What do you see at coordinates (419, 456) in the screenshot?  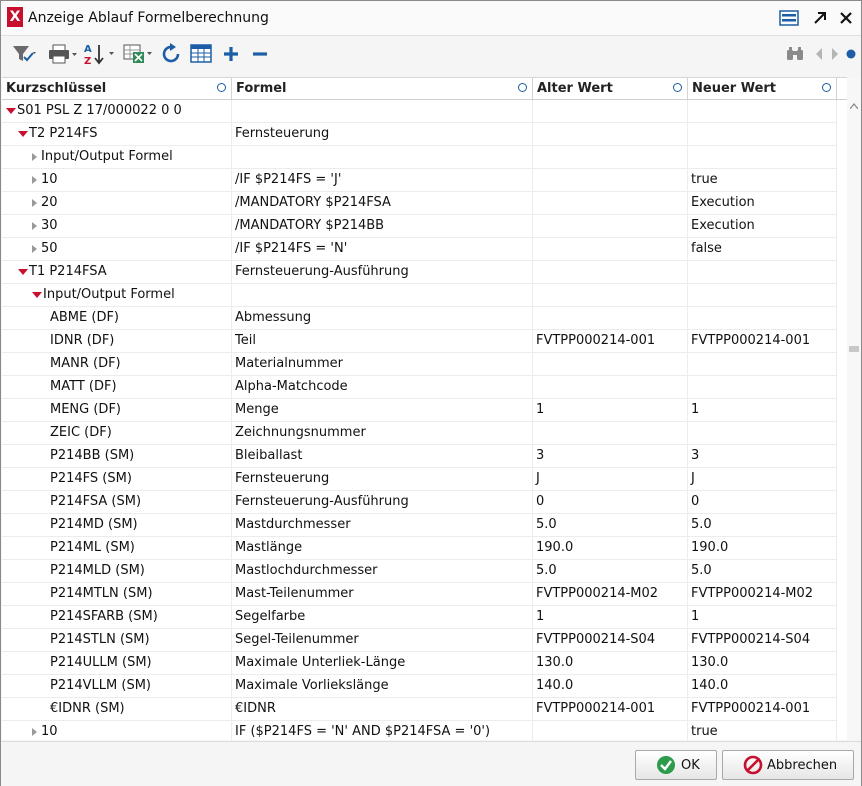 I see `table-row: P214BB (SM) Bleiballast 3 3` at bounding box center [419, 456].